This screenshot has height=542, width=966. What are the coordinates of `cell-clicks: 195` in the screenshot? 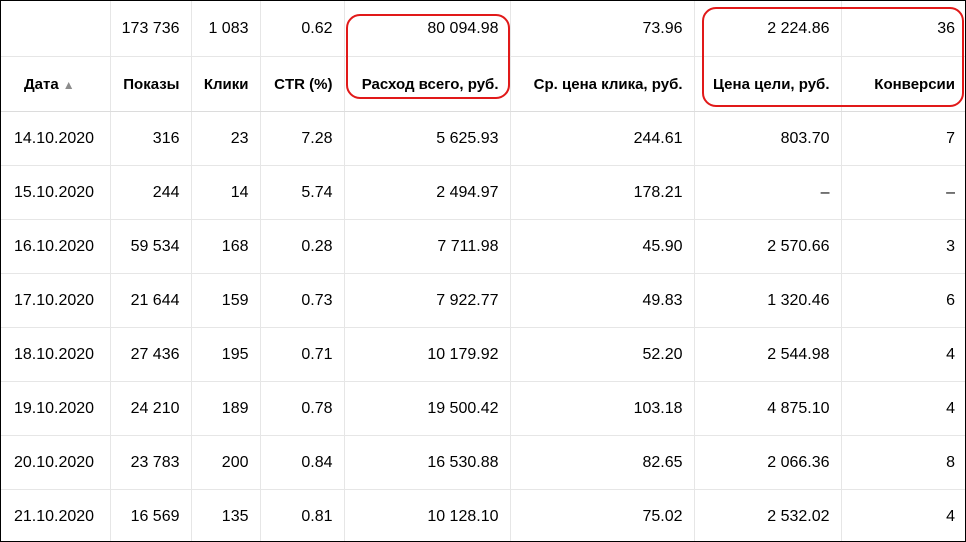 It's located at (226, 354).